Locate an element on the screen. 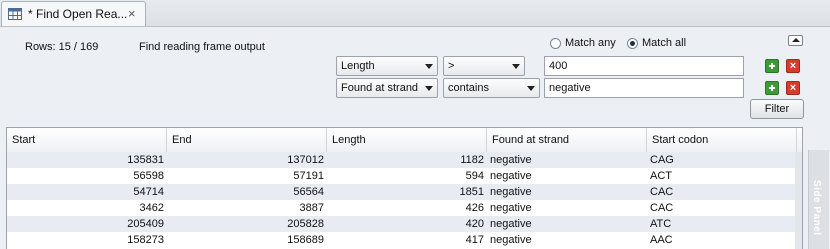  table-scrollbar is located at coordinates (798, 200).